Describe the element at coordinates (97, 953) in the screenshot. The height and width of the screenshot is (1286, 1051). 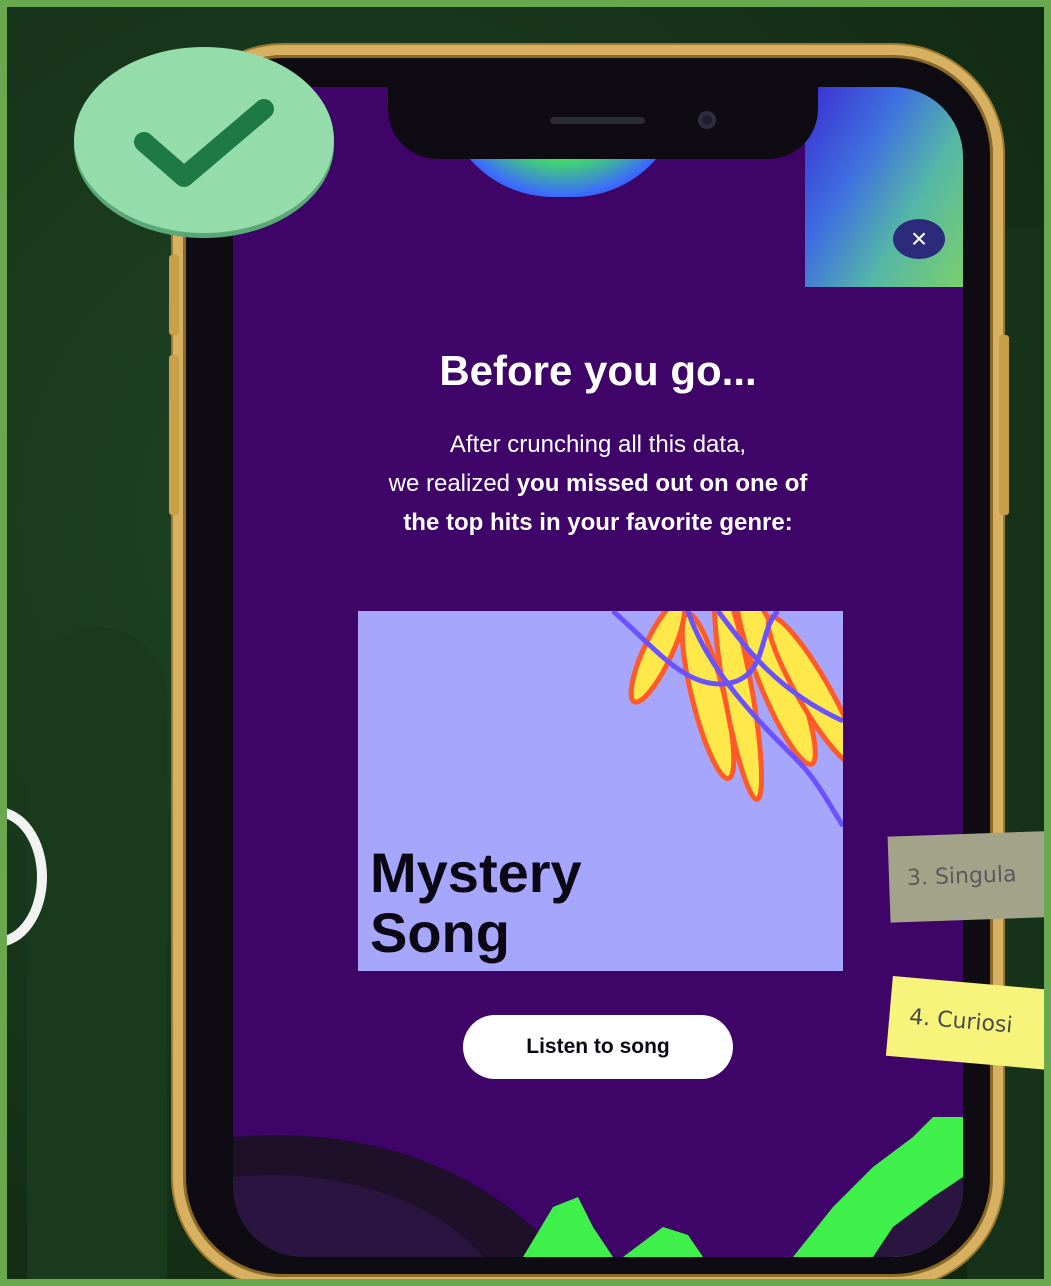
I see `background-arch` at that location.